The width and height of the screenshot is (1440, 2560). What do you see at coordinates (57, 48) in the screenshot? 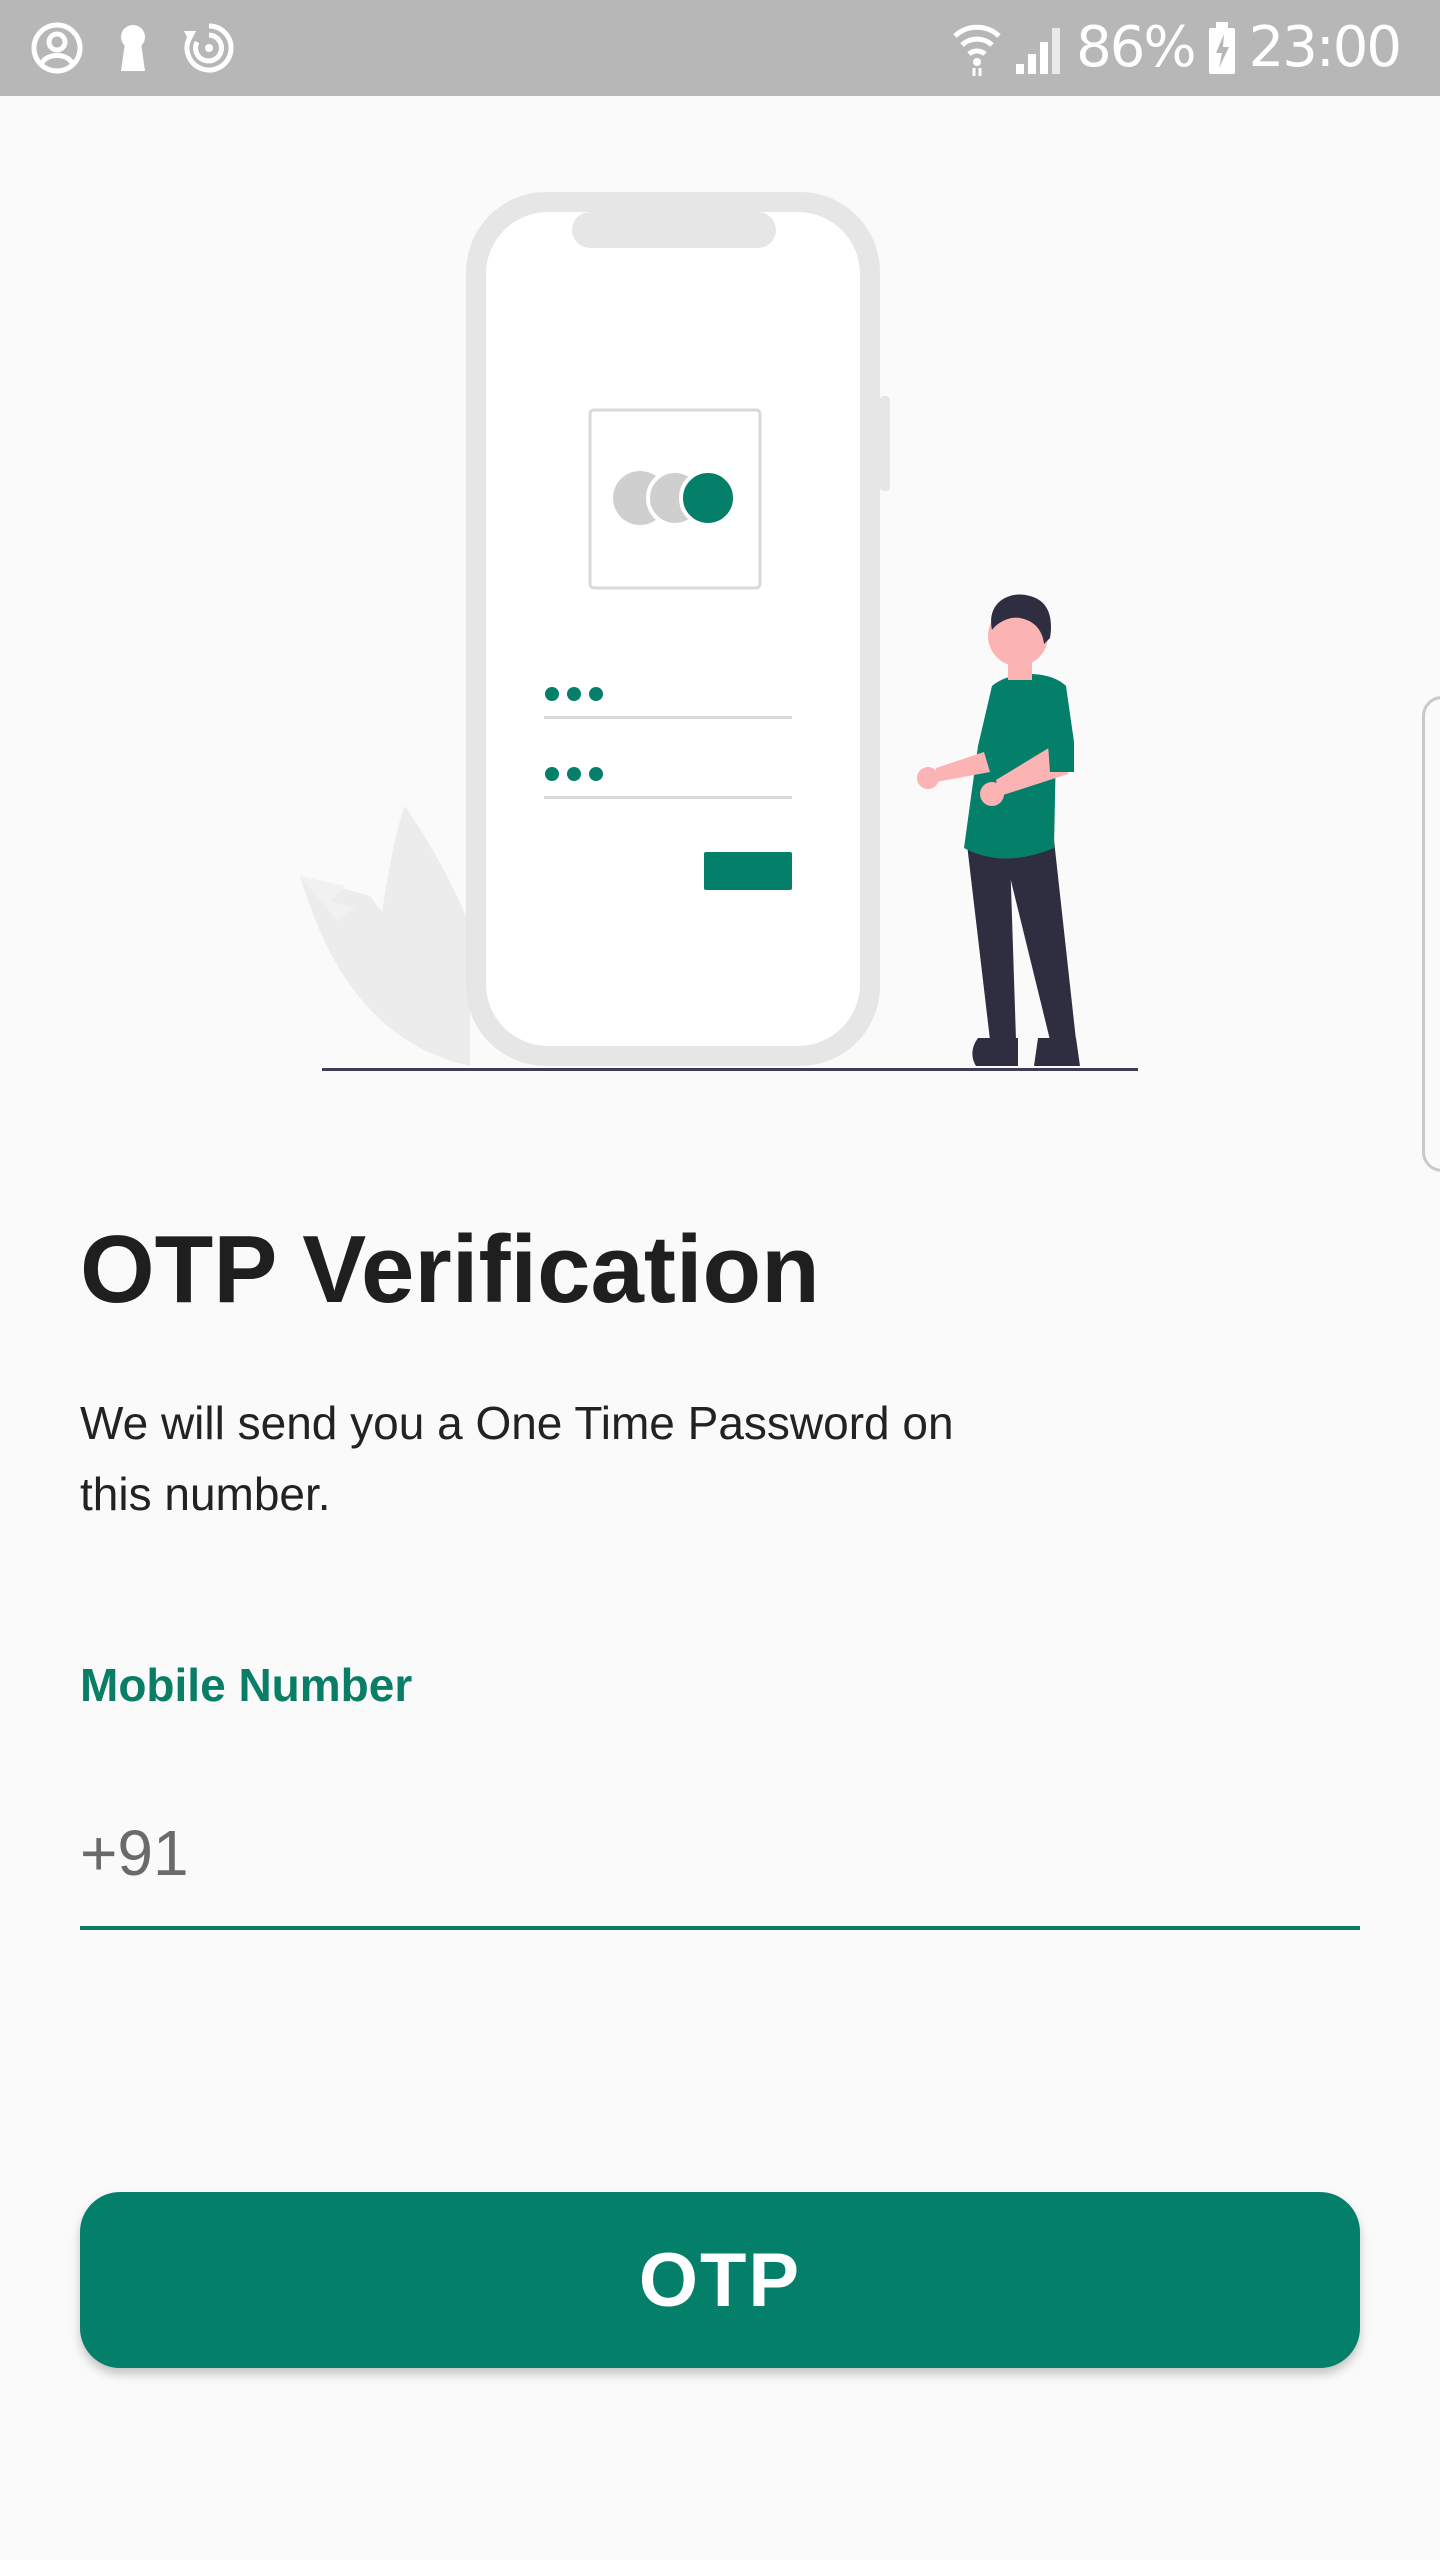
I see `account-circle-icon` at bounding box center [57, 48].